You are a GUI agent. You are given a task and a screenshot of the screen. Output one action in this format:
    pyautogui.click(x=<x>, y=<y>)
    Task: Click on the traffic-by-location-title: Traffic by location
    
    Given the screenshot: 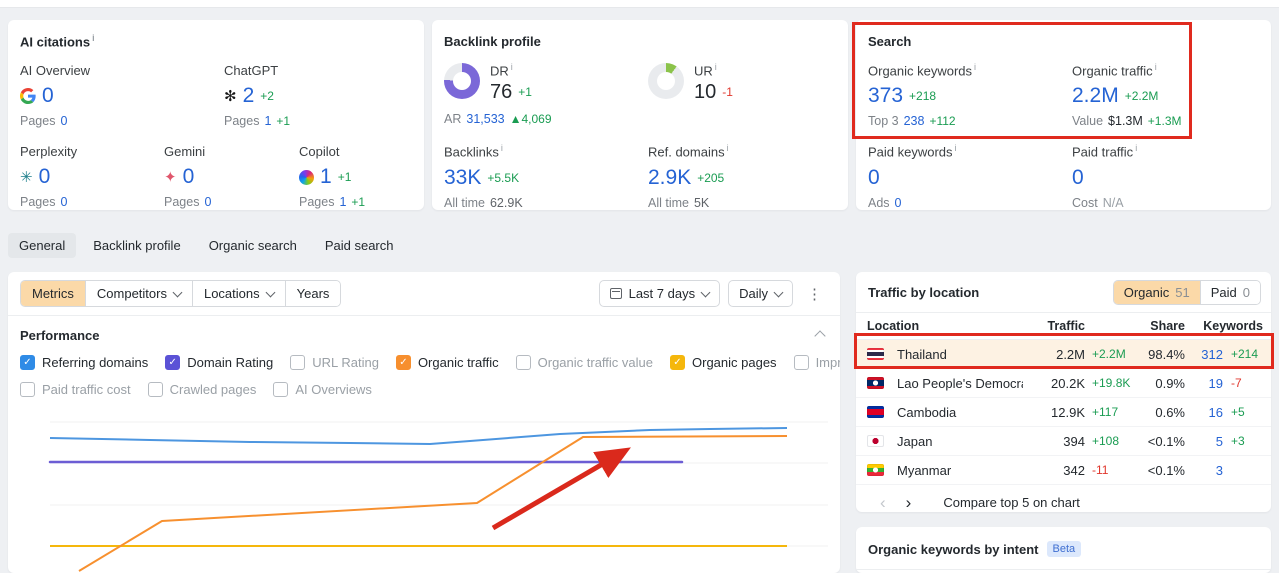 What is the action you would take?
    pyautogui.click(x=924, y=292)
    